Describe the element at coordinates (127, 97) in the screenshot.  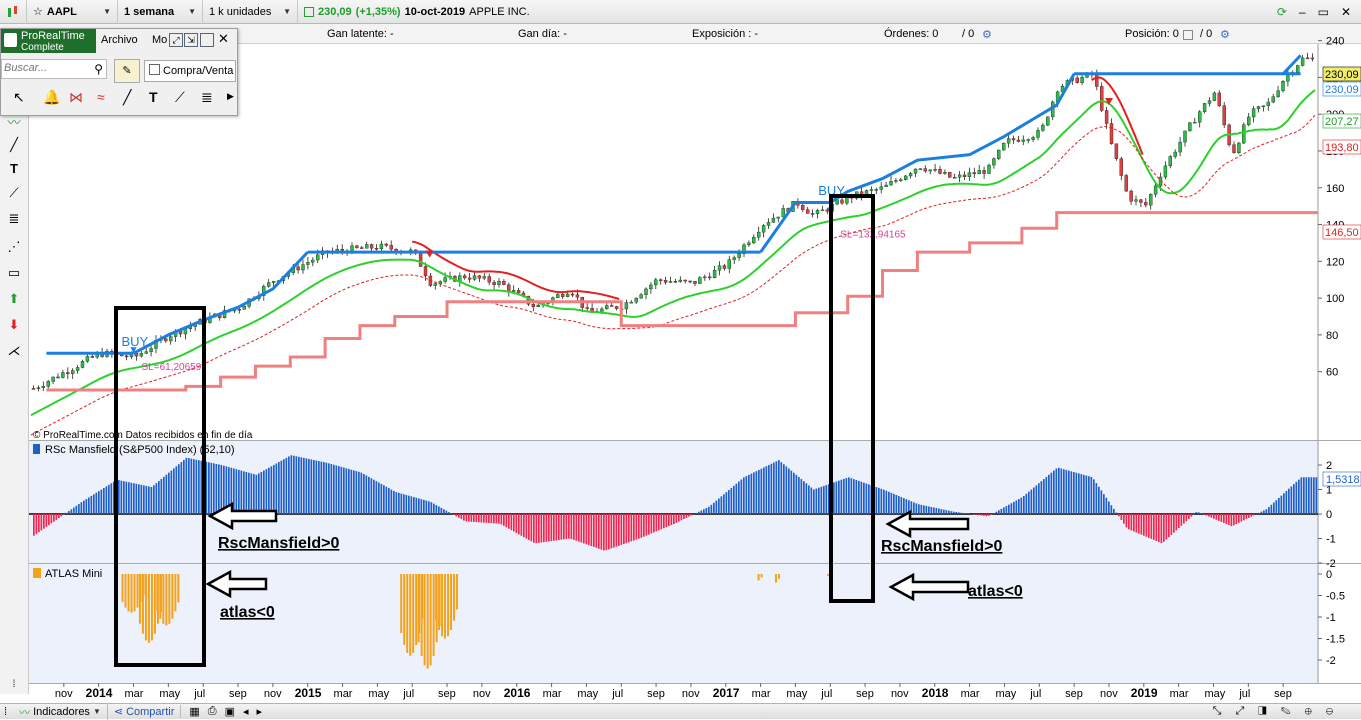
I see `trendline-icon: ╱` at that location.